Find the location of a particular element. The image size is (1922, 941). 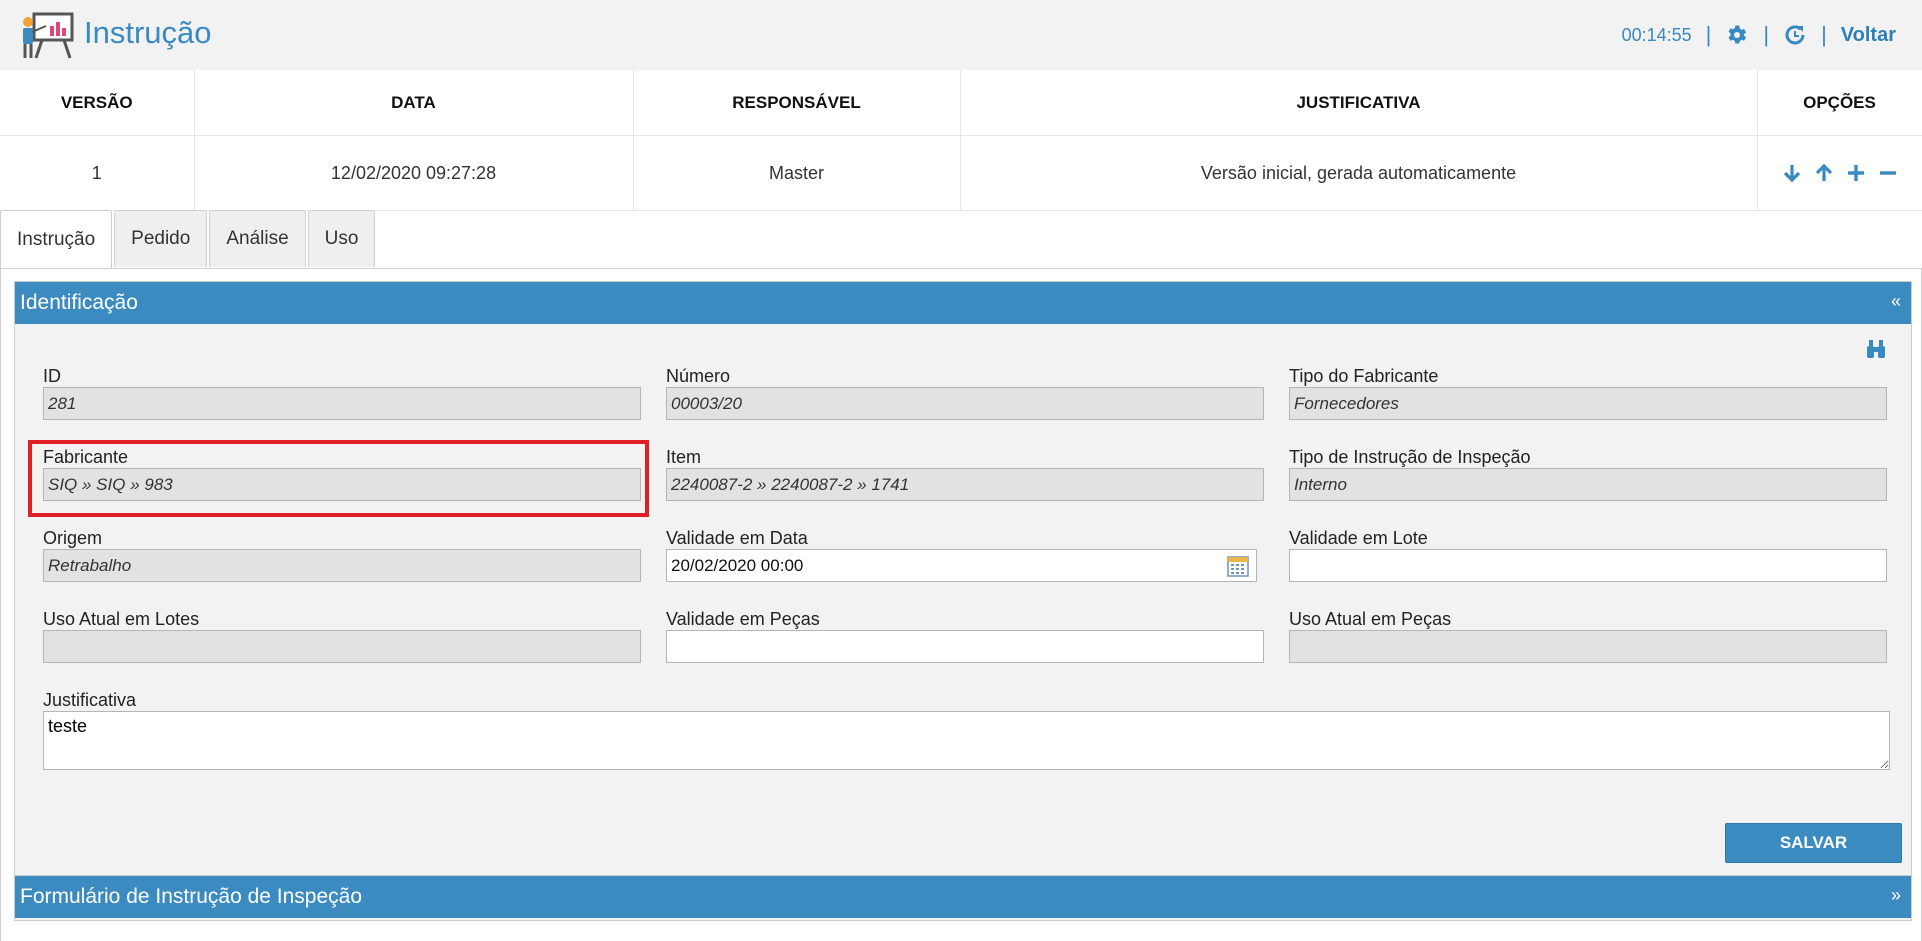

field-fabricante: Fabricante SIQ » SIQ » 983 is located at coordinates (342, 473).